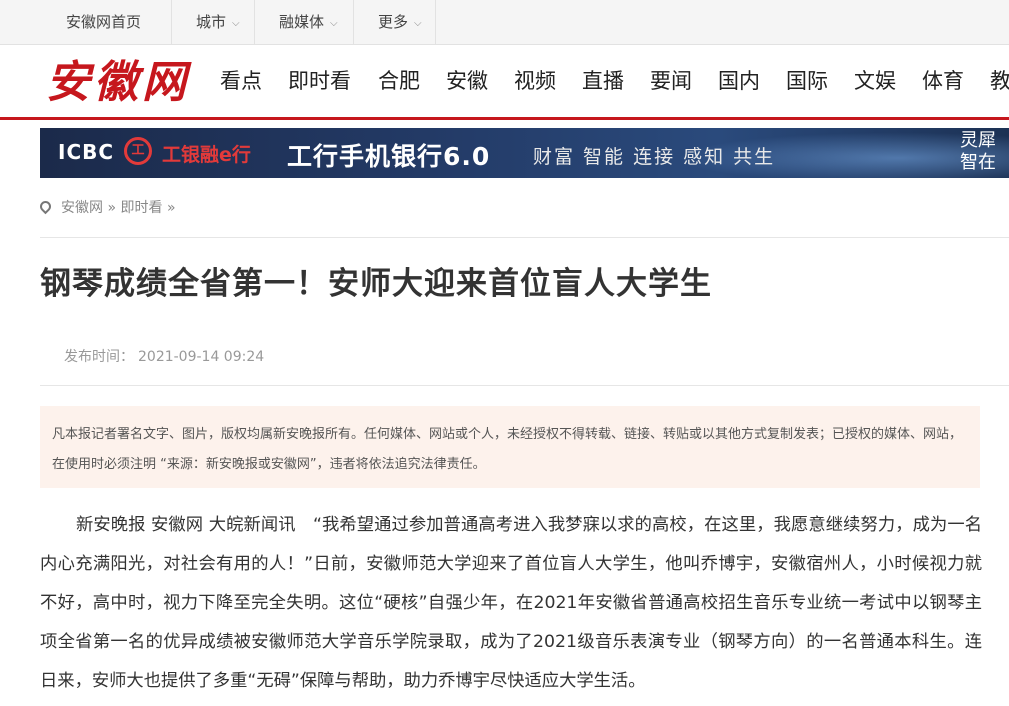 The image size is (1009, 706). What do you see at coordinates (45, 206) in the screenshot?
I see `location-pin-icon` at bounding box center [45, 206].